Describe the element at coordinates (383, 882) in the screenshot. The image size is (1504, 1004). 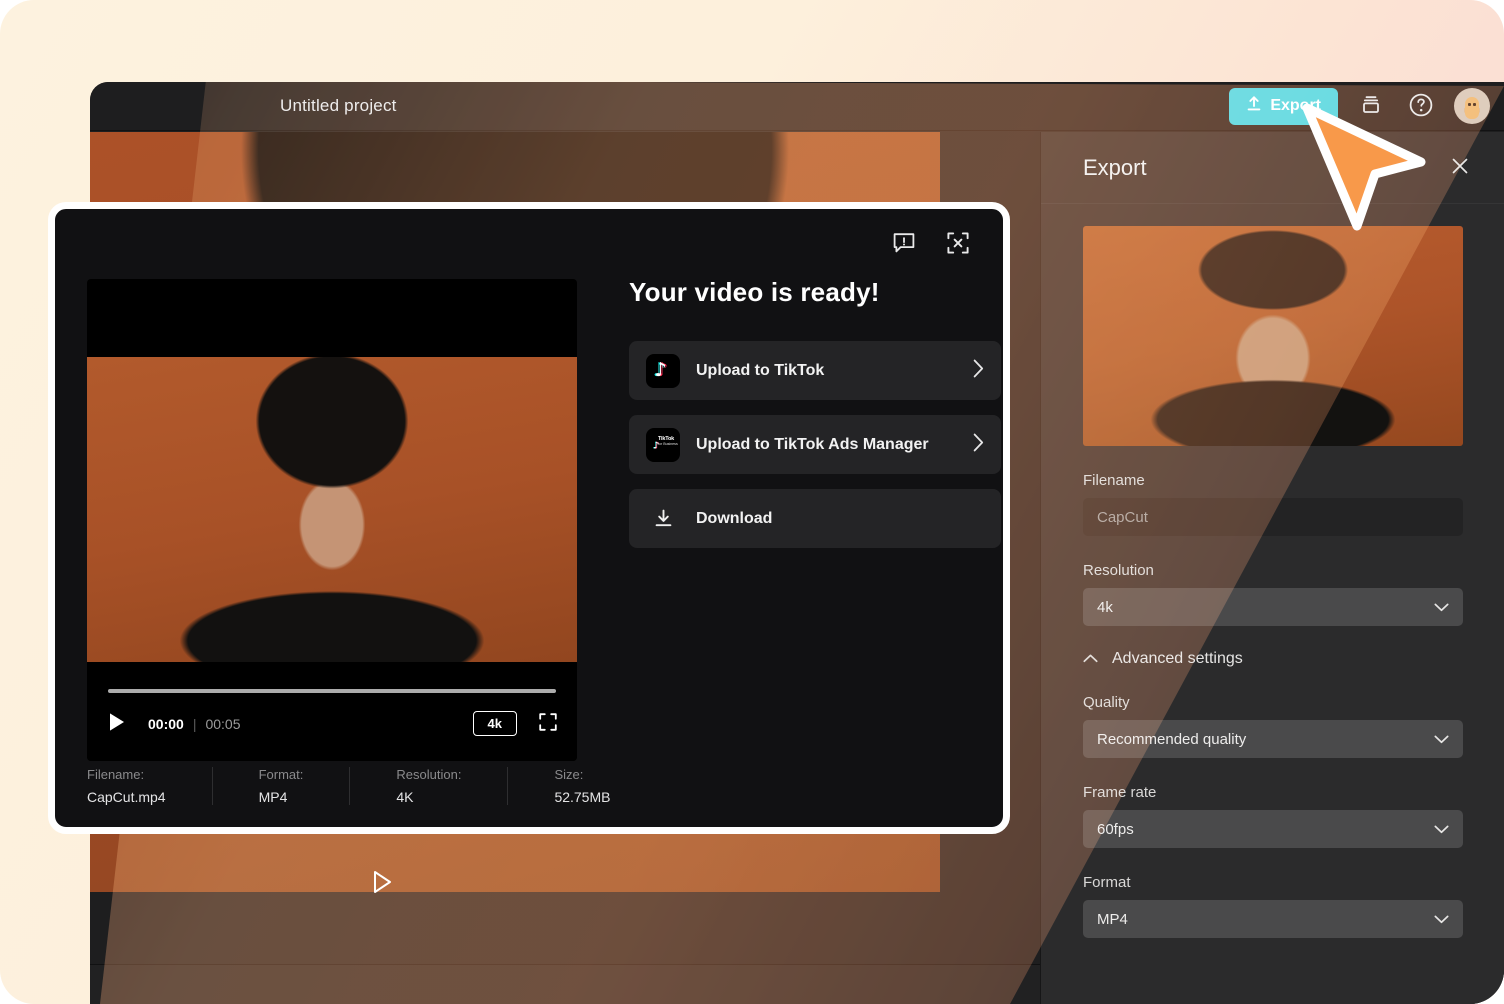
I see `play-outline-icon` at that location.